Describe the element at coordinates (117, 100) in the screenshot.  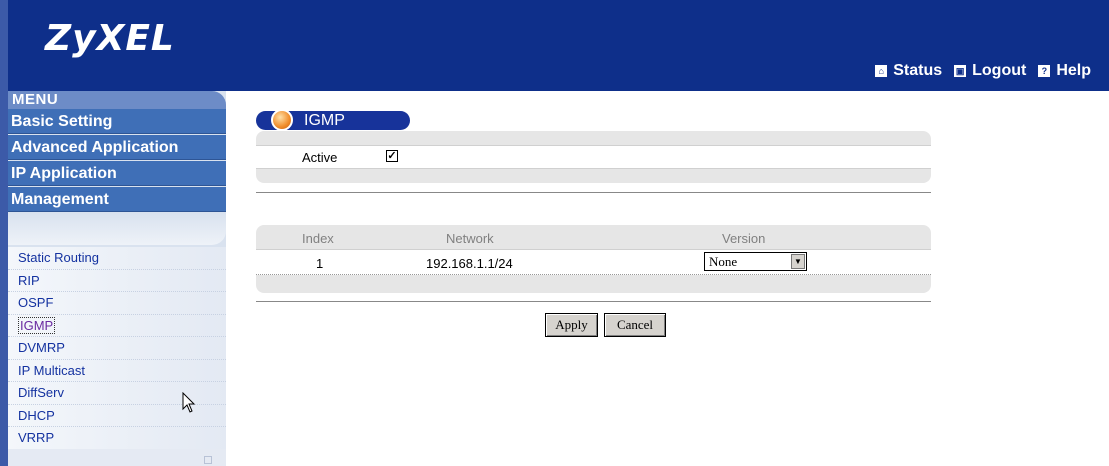
I see `menu-tab: MENU` at that location.